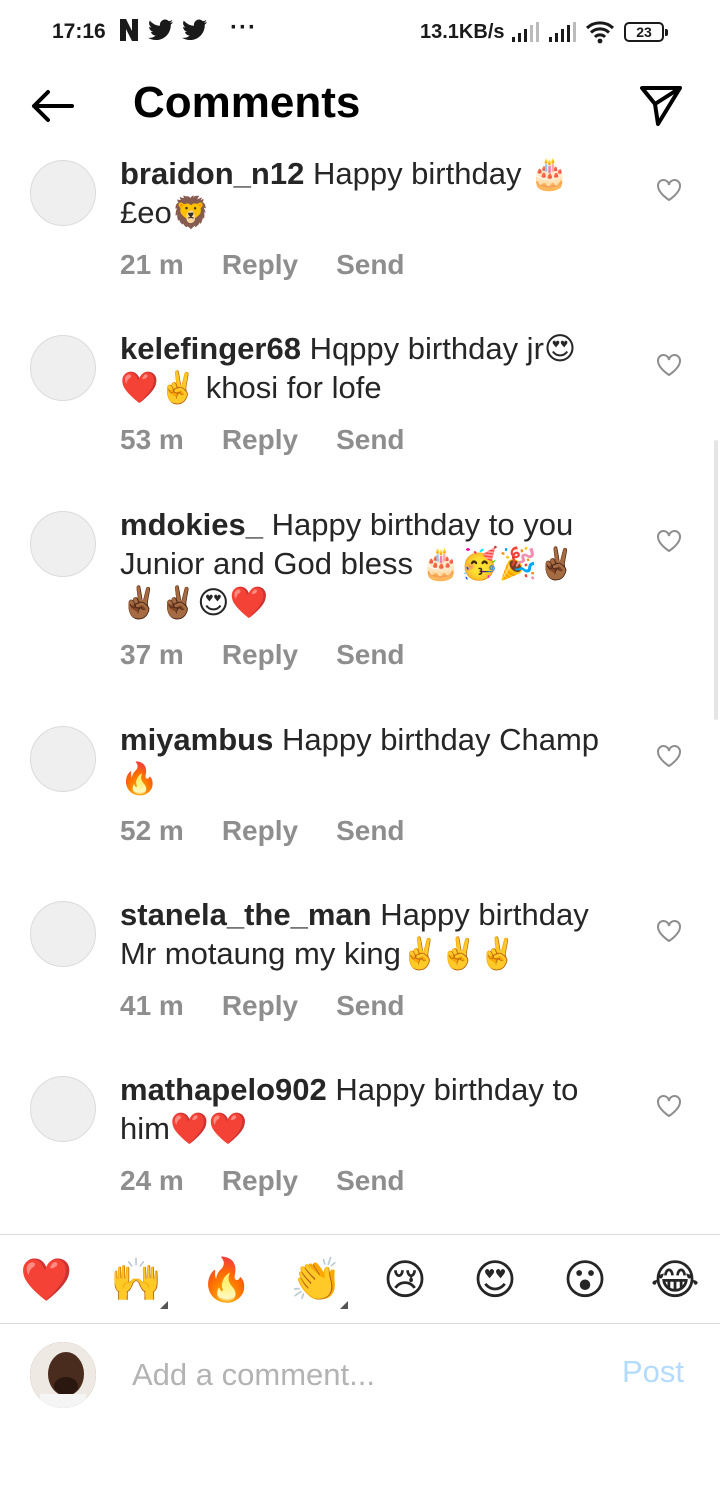  I want to click on scrollbar, so click(716, 580).